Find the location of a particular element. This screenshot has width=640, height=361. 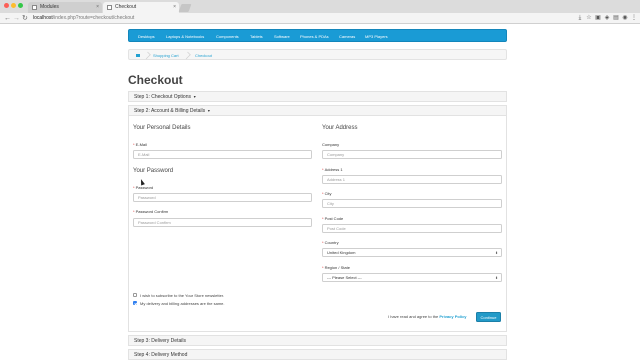

nav-item-components: Components is located at coordinates (227, 36).